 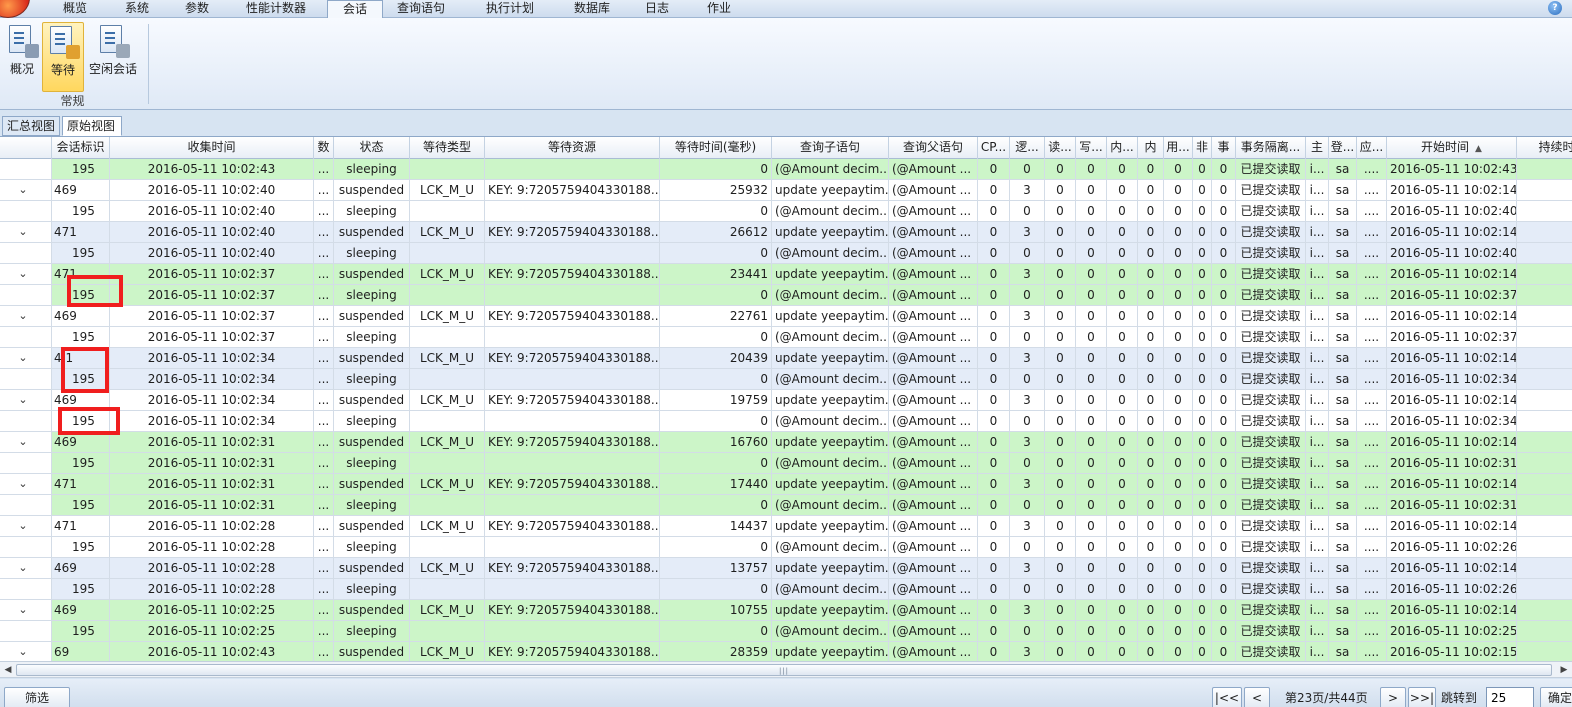 I want to click on column-header: 开始时间 ▲, so click(x=1452, y=148).